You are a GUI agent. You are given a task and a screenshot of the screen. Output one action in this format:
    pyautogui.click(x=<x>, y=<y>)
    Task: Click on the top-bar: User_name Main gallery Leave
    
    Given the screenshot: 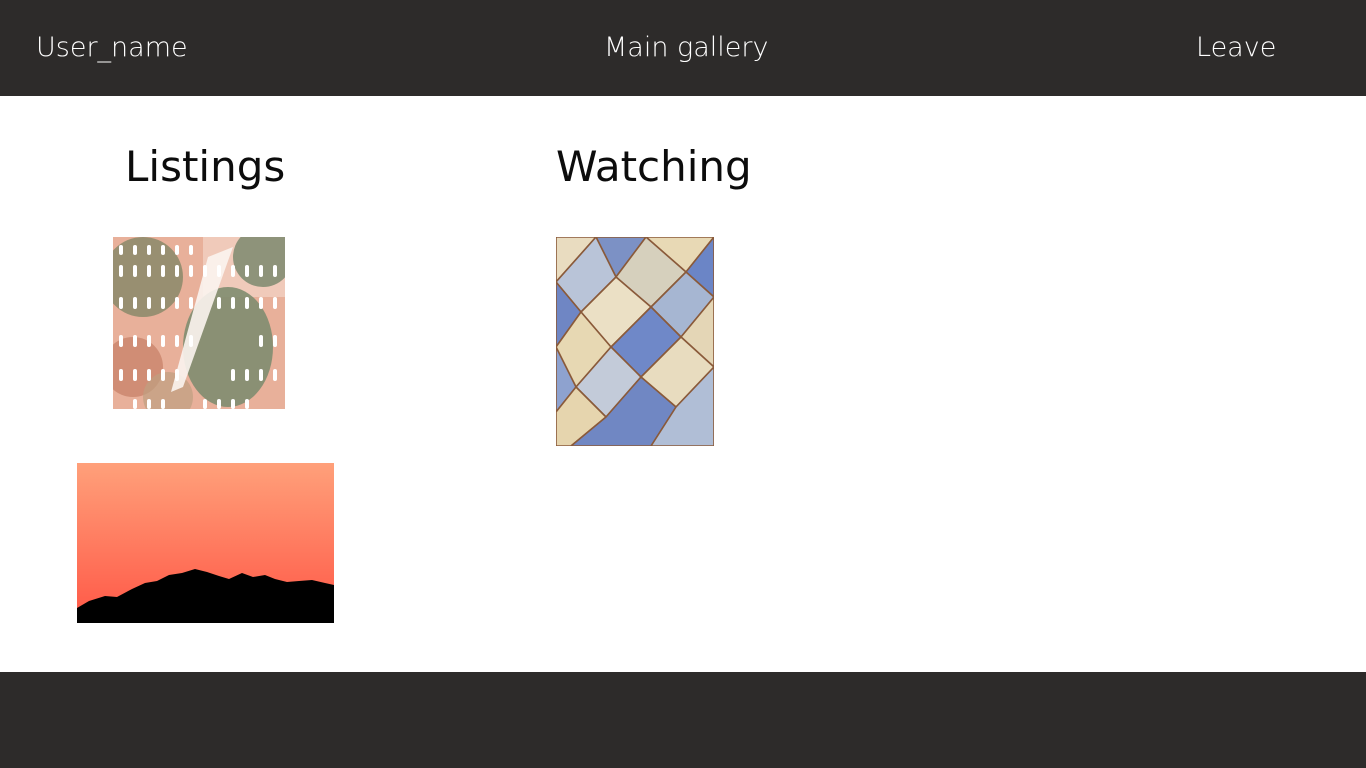 What is the action you would take?
    pyautogui.click(x=683, y=48)
    